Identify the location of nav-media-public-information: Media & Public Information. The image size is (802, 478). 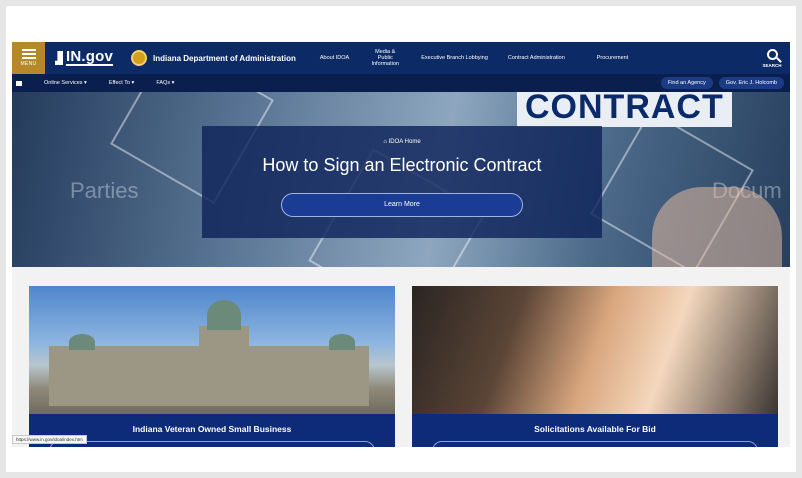
(385, 58).